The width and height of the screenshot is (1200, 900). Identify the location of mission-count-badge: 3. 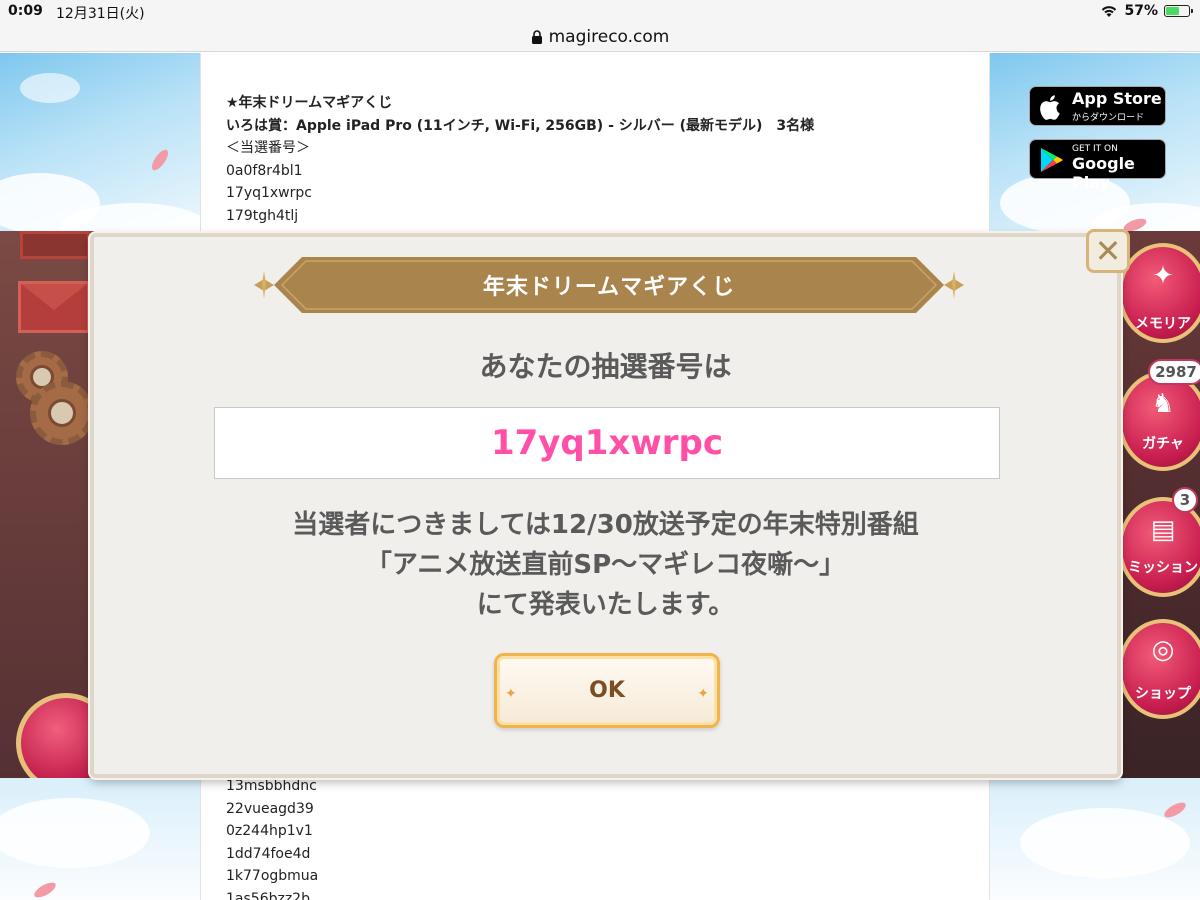
(1185, 500).